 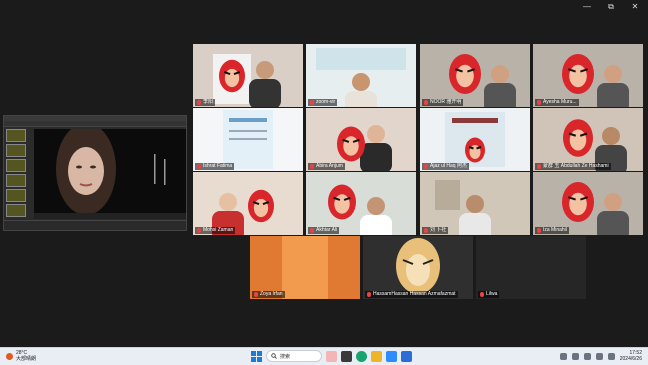 I want to click on participant-name: 李阳, so click(x=208, y=102).